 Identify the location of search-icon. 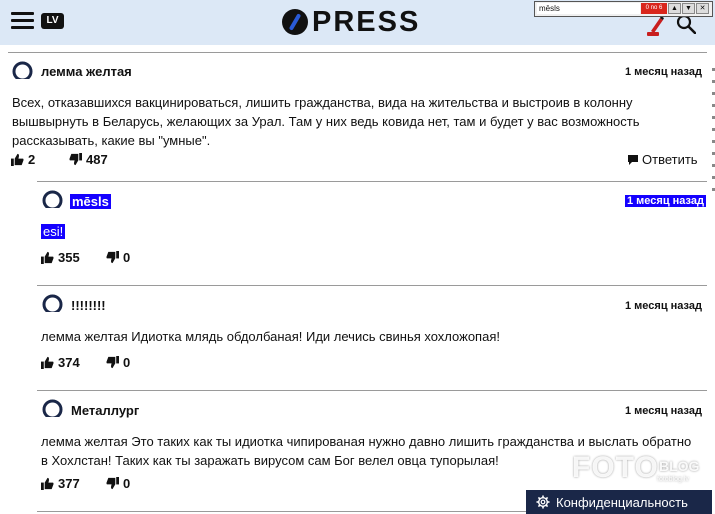
(686, 24).